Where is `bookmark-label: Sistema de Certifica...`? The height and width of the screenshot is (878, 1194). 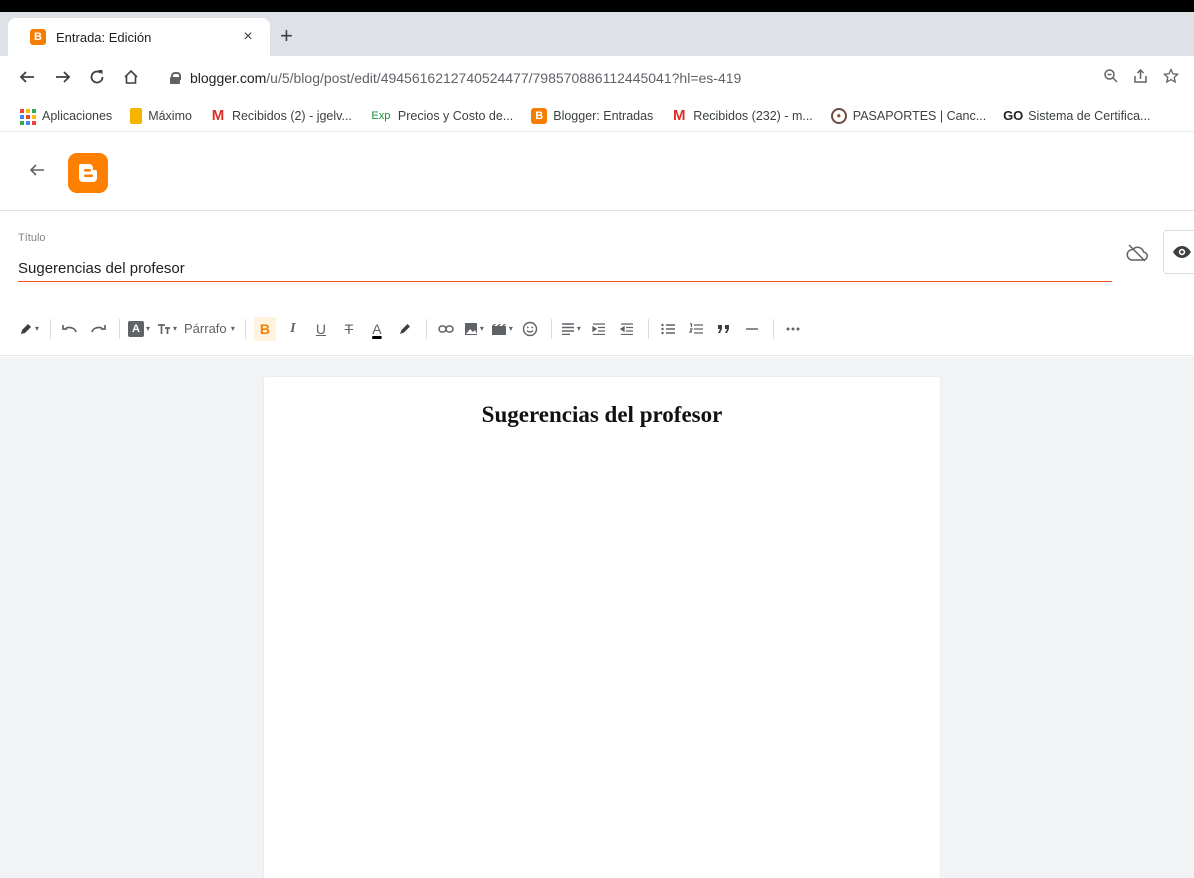 bookmark-label: Sistema de Certifica... is located at coordinates (1089, 115).